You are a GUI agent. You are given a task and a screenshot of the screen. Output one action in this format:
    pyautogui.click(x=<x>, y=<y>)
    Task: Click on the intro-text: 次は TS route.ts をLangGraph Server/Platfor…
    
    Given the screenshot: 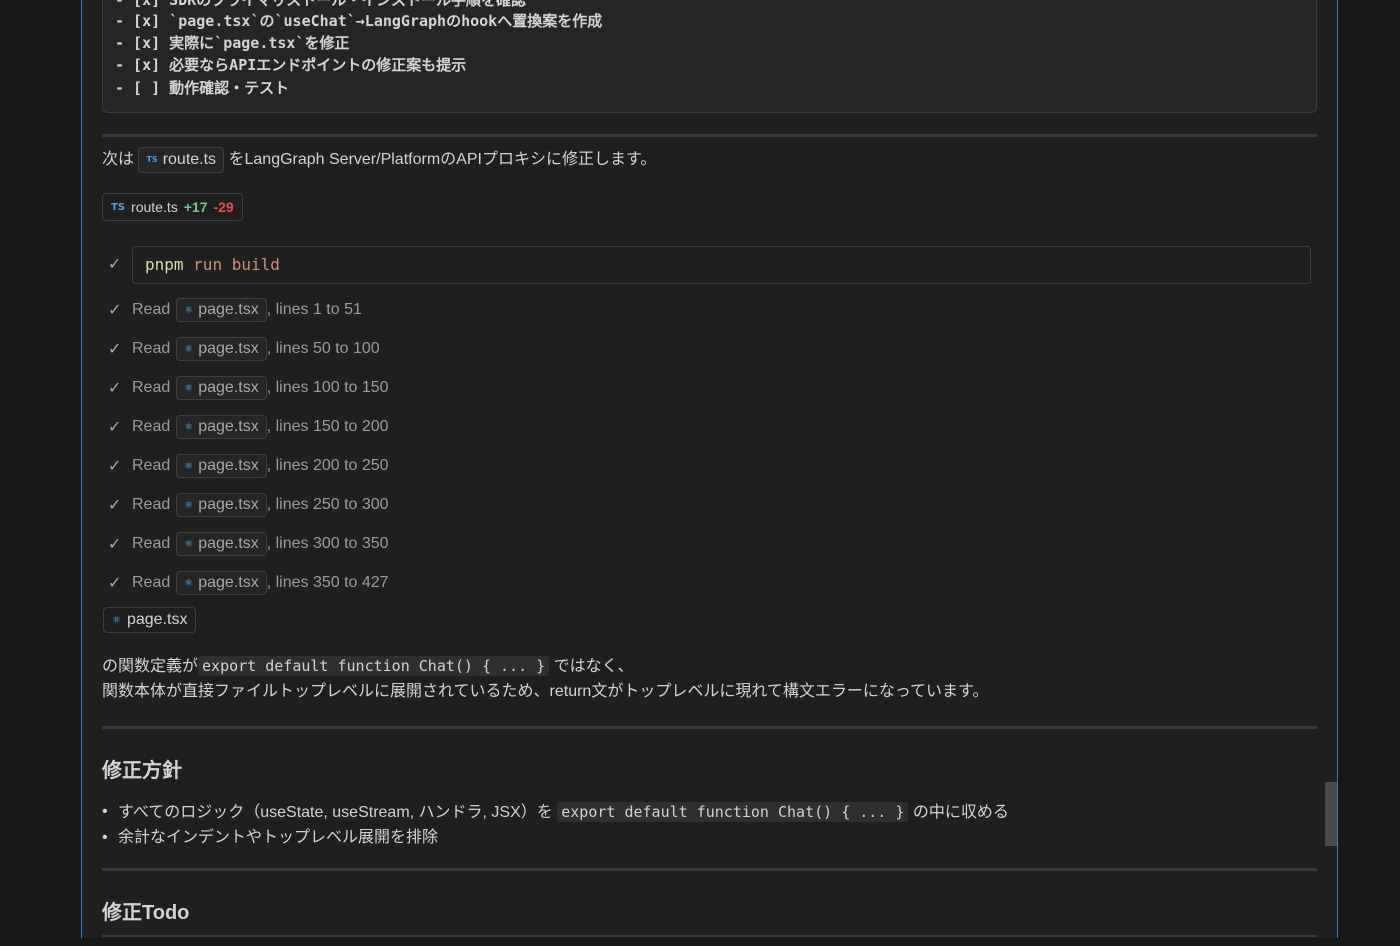 What is the action you would take?
    pyautogui.click(x=379, y=160)
    